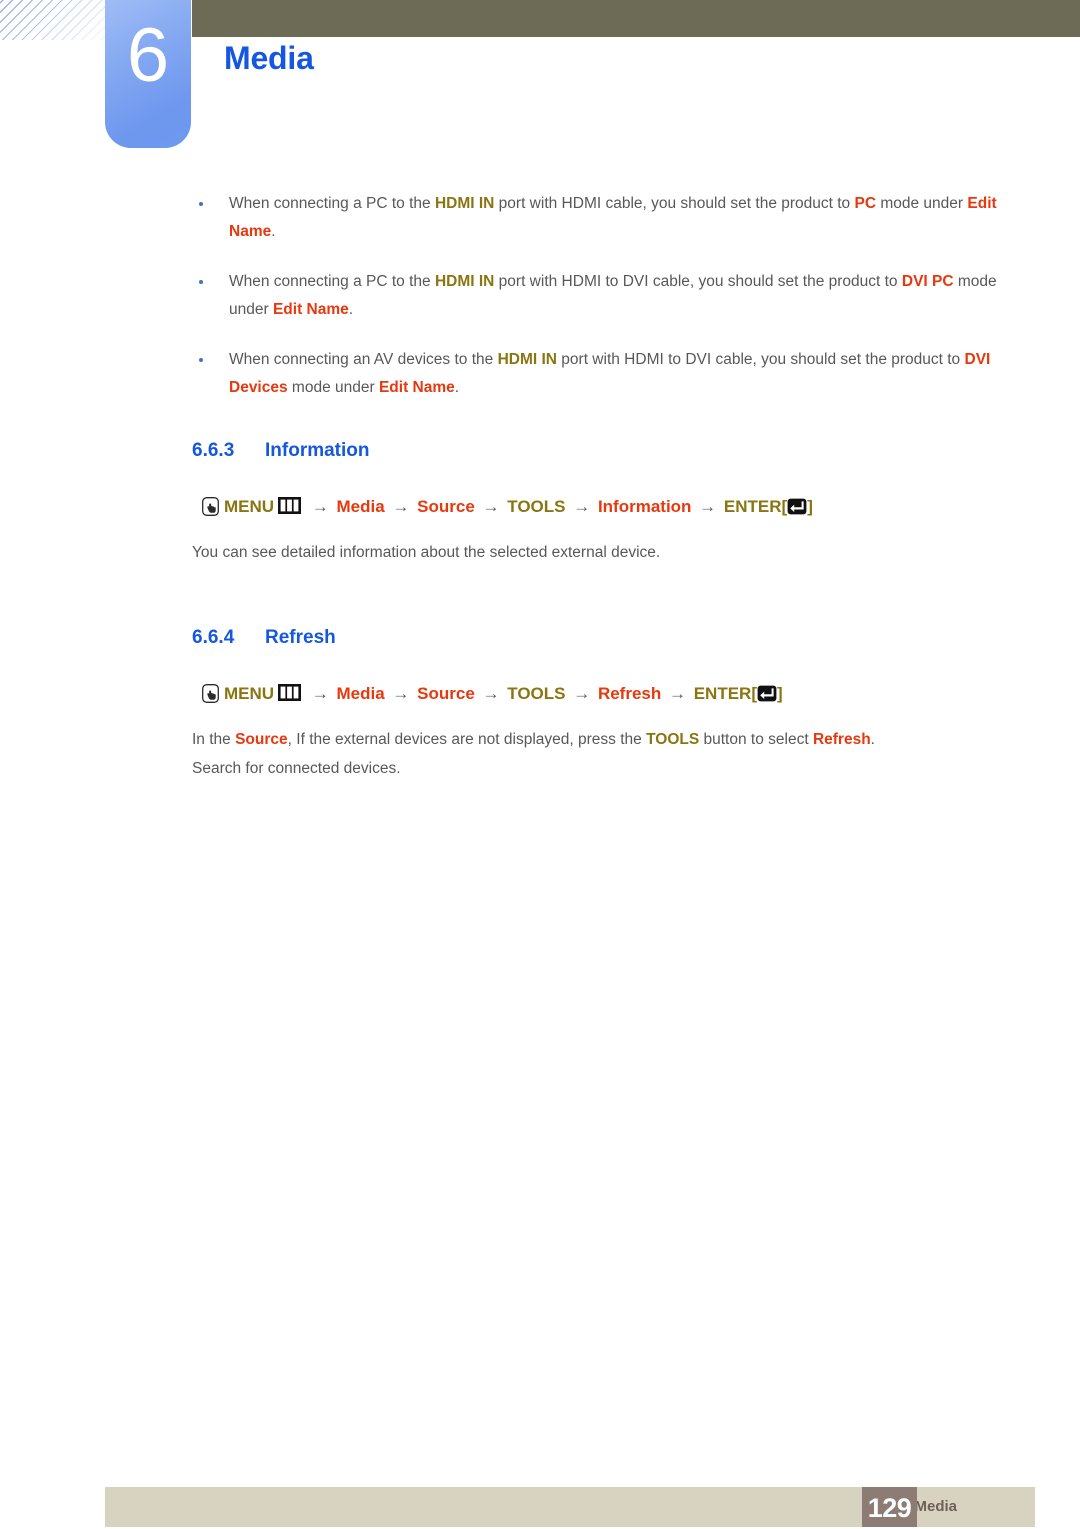  What do you see at coordinates (645, 506) in the screenshot?
I see `menu-path-step: Information` at bounding box center [645, 506].